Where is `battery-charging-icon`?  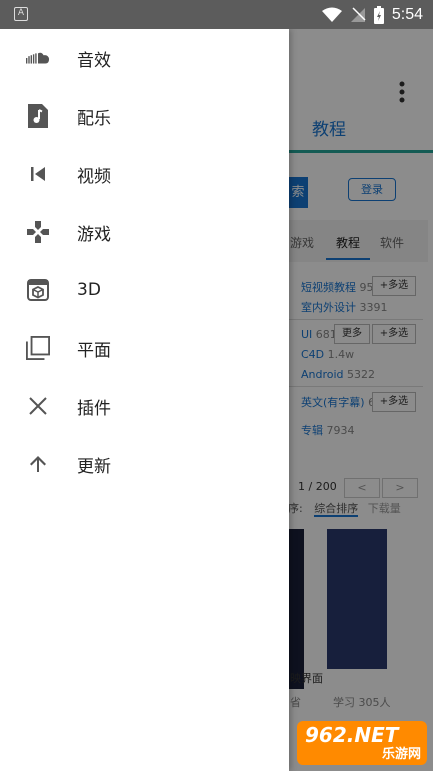
battery-charging-icon is located at coordinates (378, 14).